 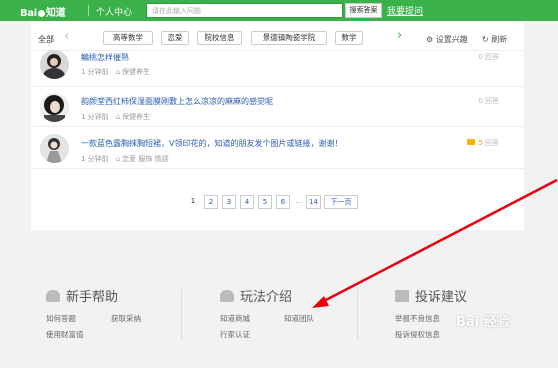 What do you see at coordinates (439, 241) in the screenshot?
I see `annotation-arrow-line` at bounding box center [439, 241].